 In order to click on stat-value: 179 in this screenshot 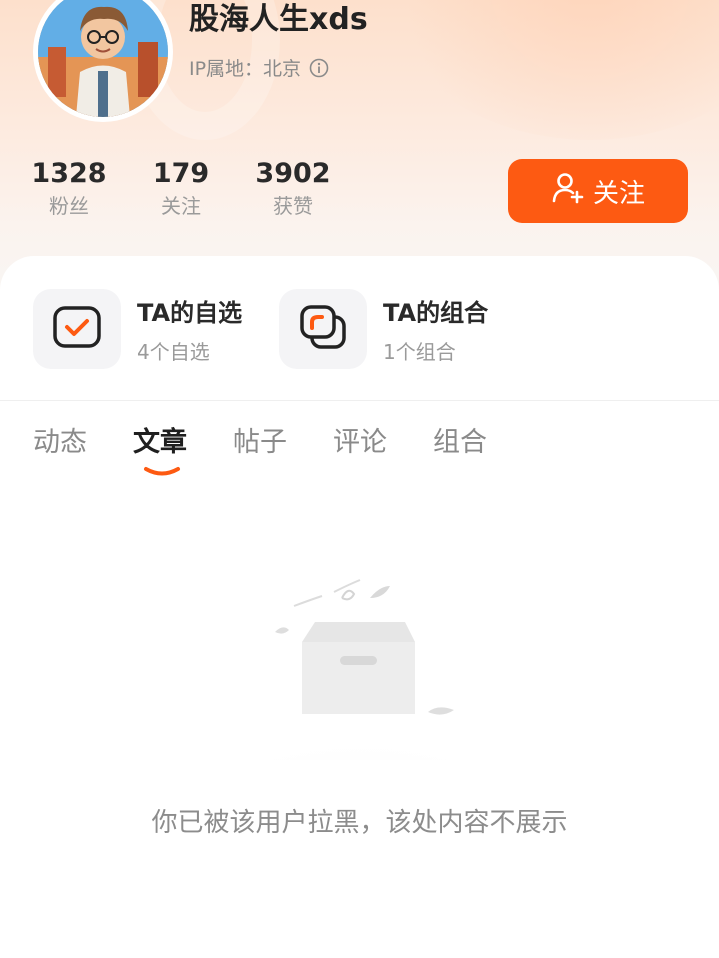, I will do `click(181, 173)`.